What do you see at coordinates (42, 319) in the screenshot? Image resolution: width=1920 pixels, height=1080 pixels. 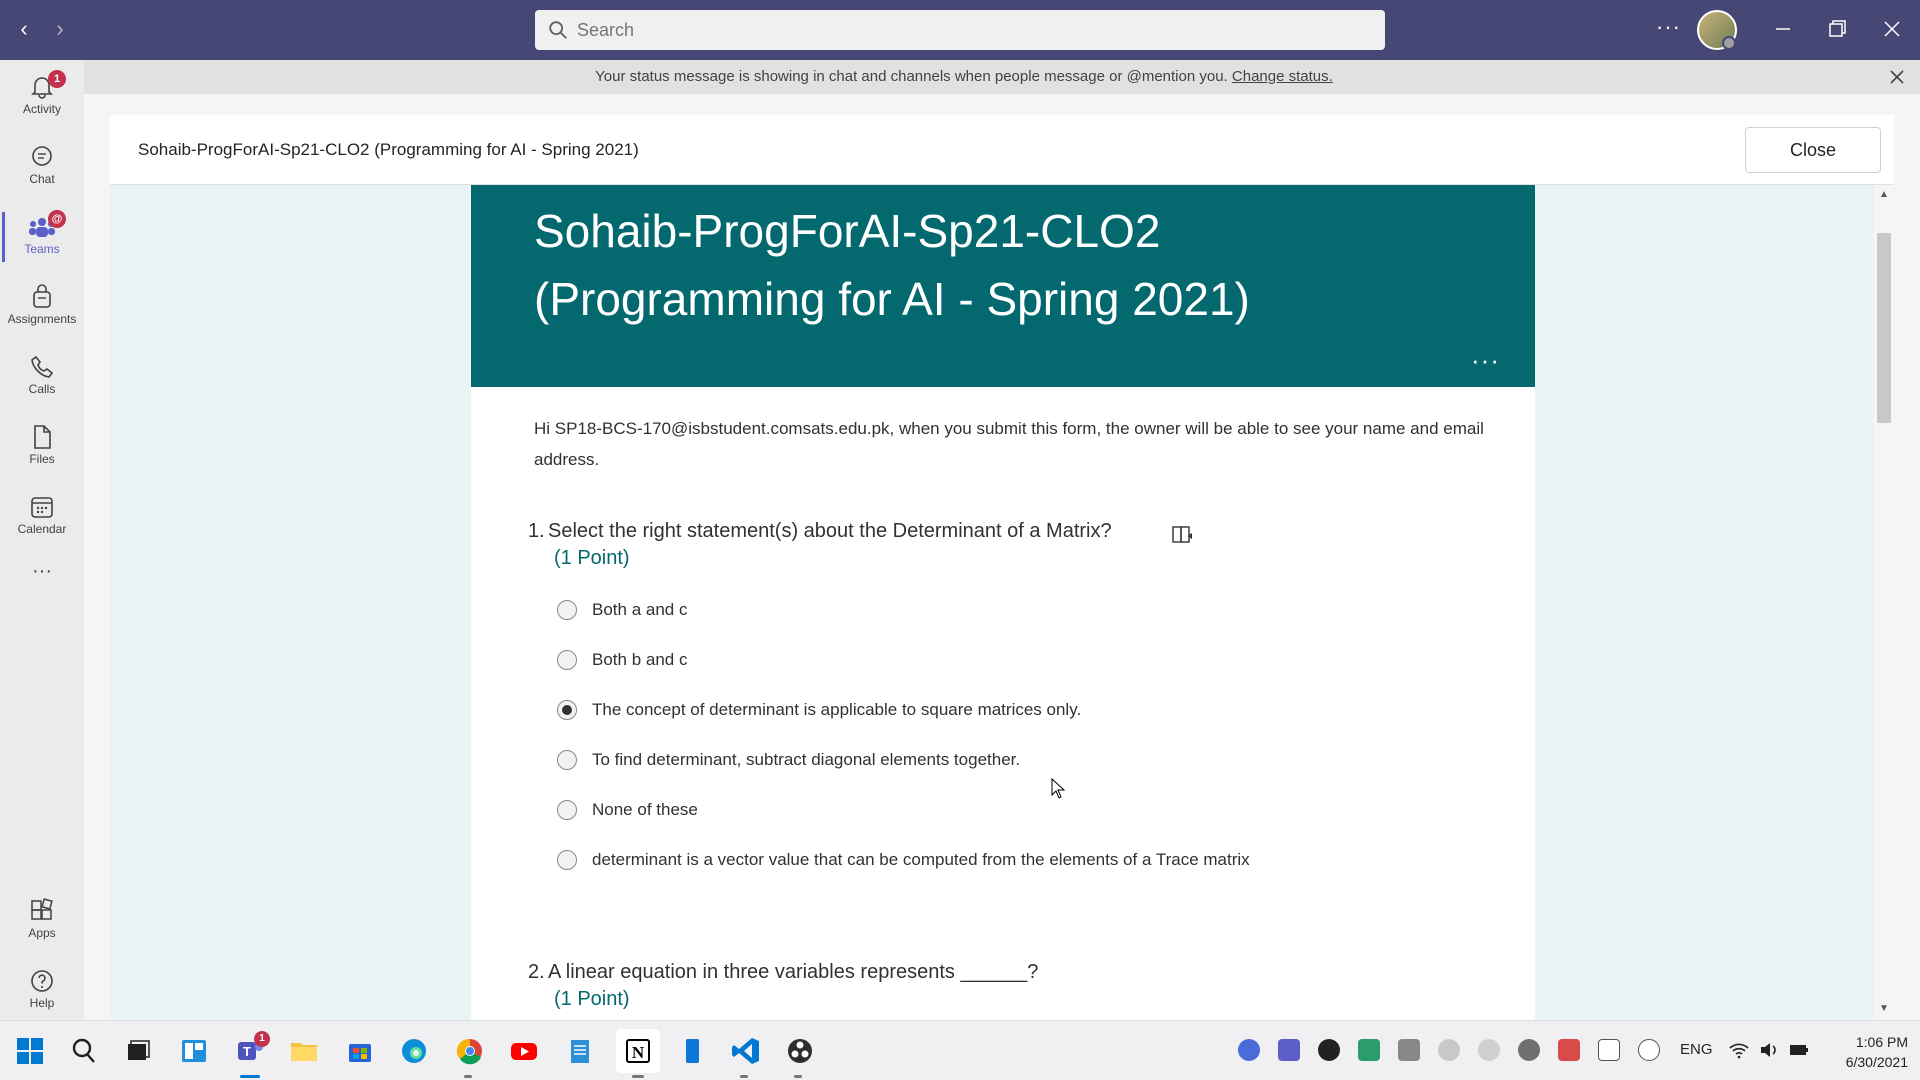 I see `rail-item-label: Assignments` at bounding box center [42, 319].